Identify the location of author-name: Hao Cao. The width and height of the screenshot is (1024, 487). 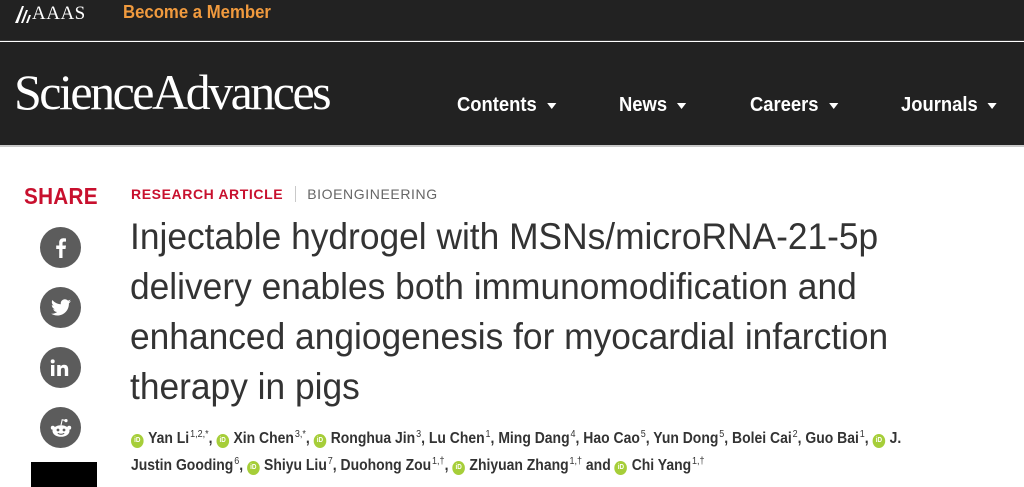
(611, 438).